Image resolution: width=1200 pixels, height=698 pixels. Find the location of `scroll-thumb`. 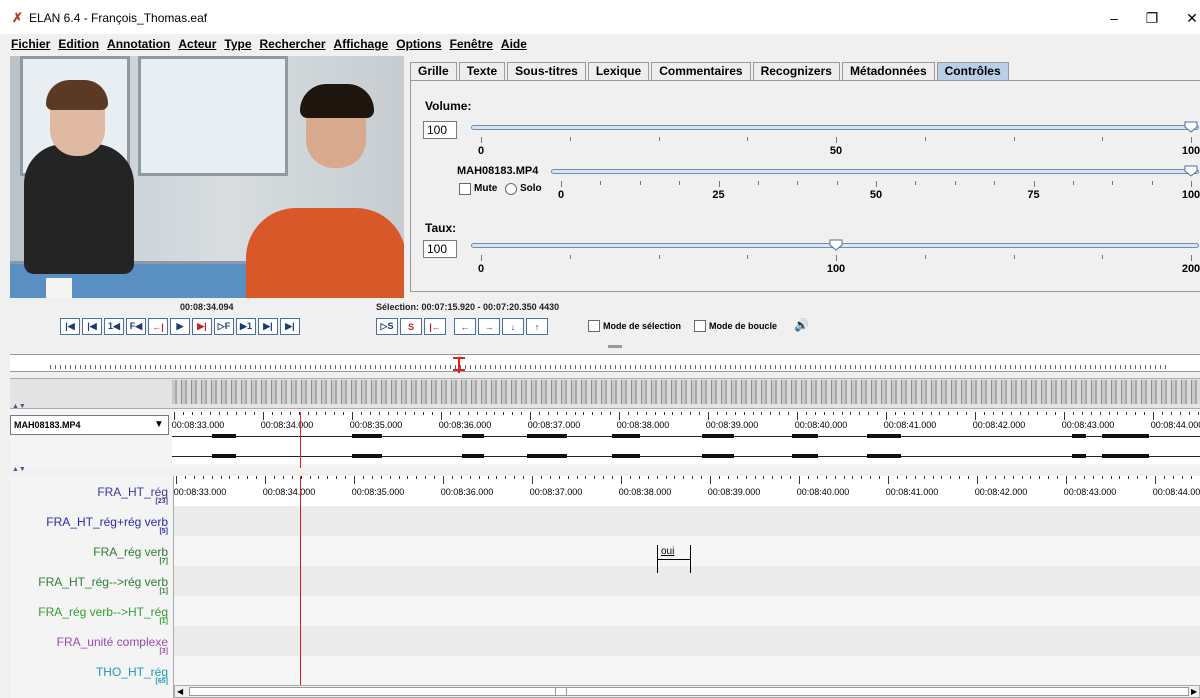

scroll-thumb is located at coordinates (689, 691).